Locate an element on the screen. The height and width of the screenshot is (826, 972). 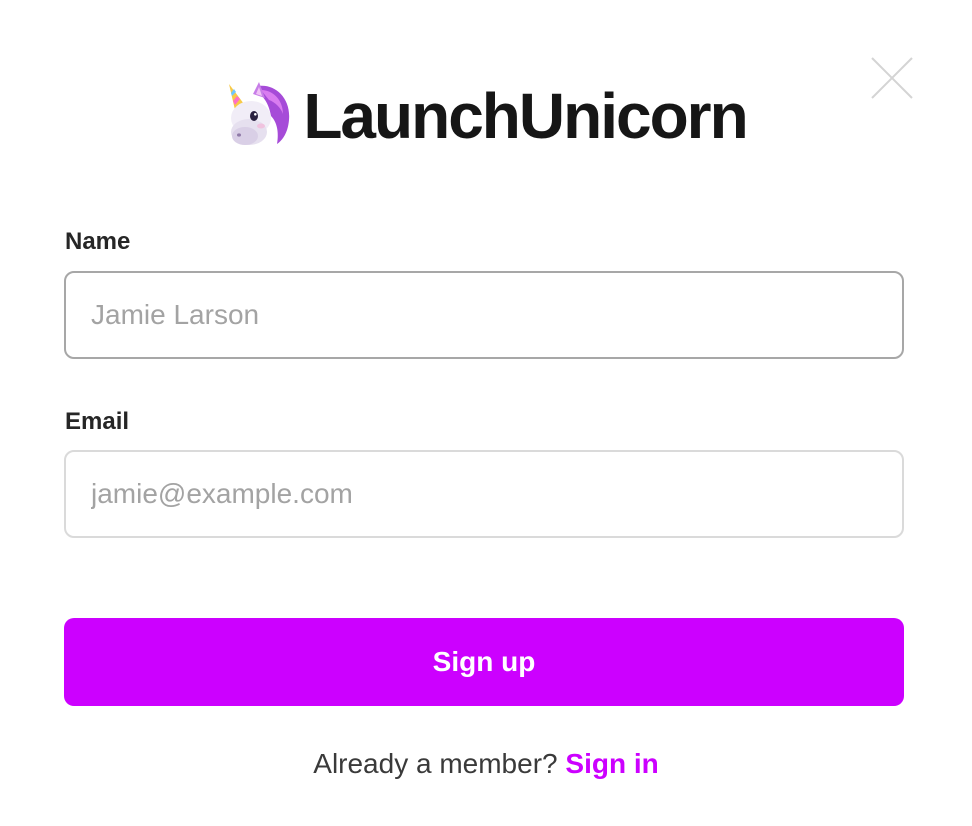
sign-up-button: Sign up is located at coordinates (484, 662).